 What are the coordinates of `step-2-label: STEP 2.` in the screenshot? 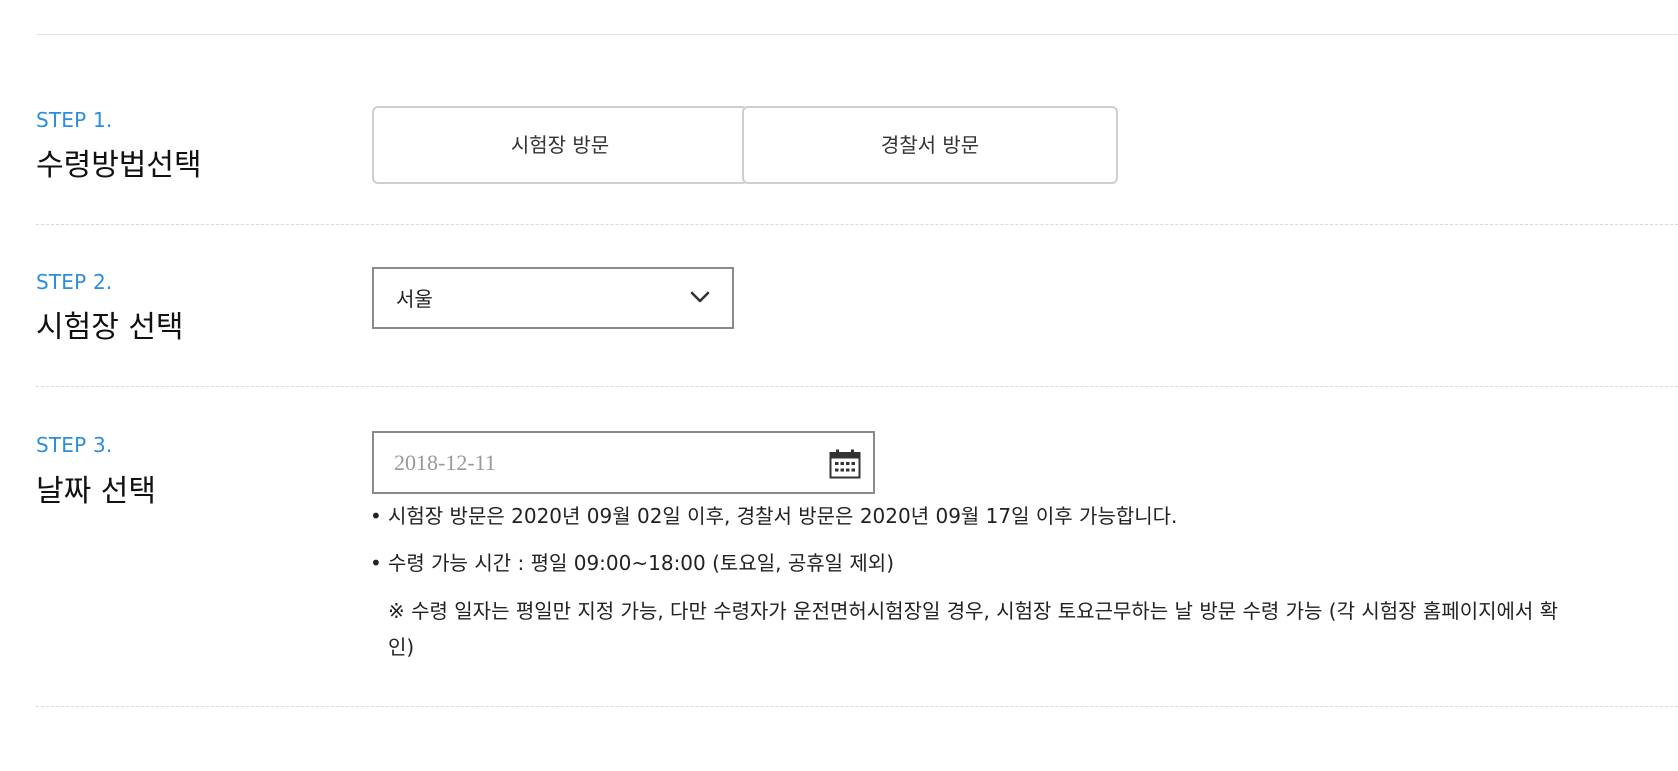 It's located at (74, 282).